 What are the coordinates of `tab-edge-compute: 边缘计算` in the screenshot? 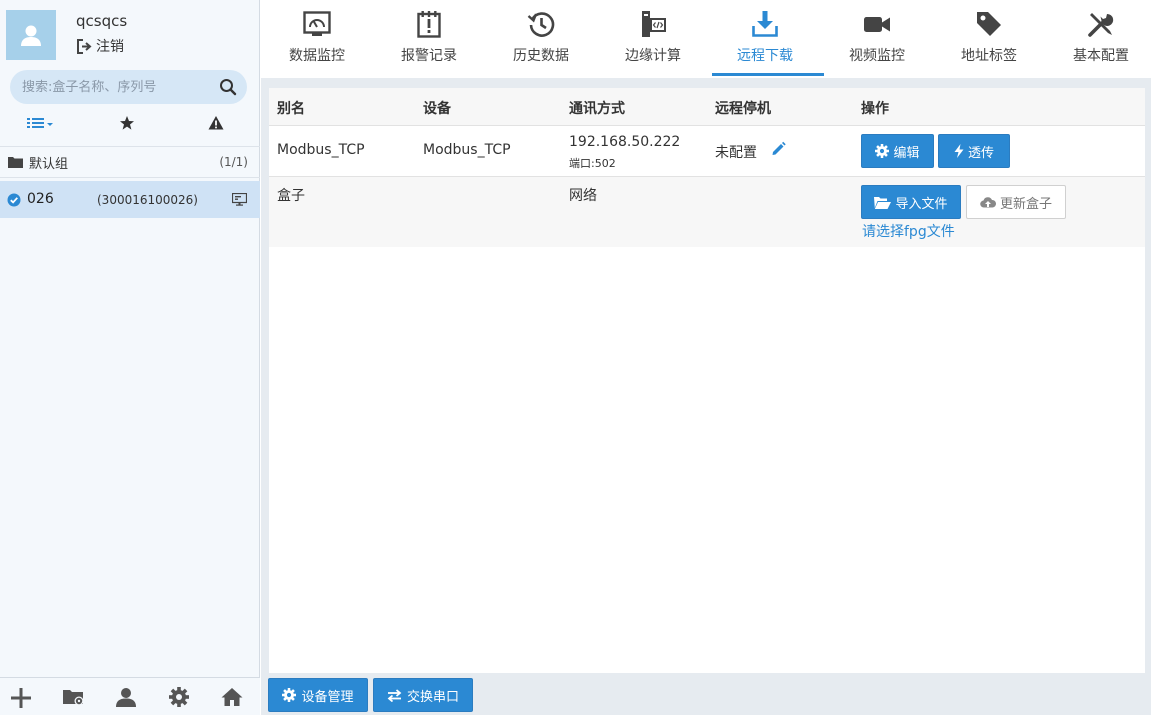 It's located at (653, 39).